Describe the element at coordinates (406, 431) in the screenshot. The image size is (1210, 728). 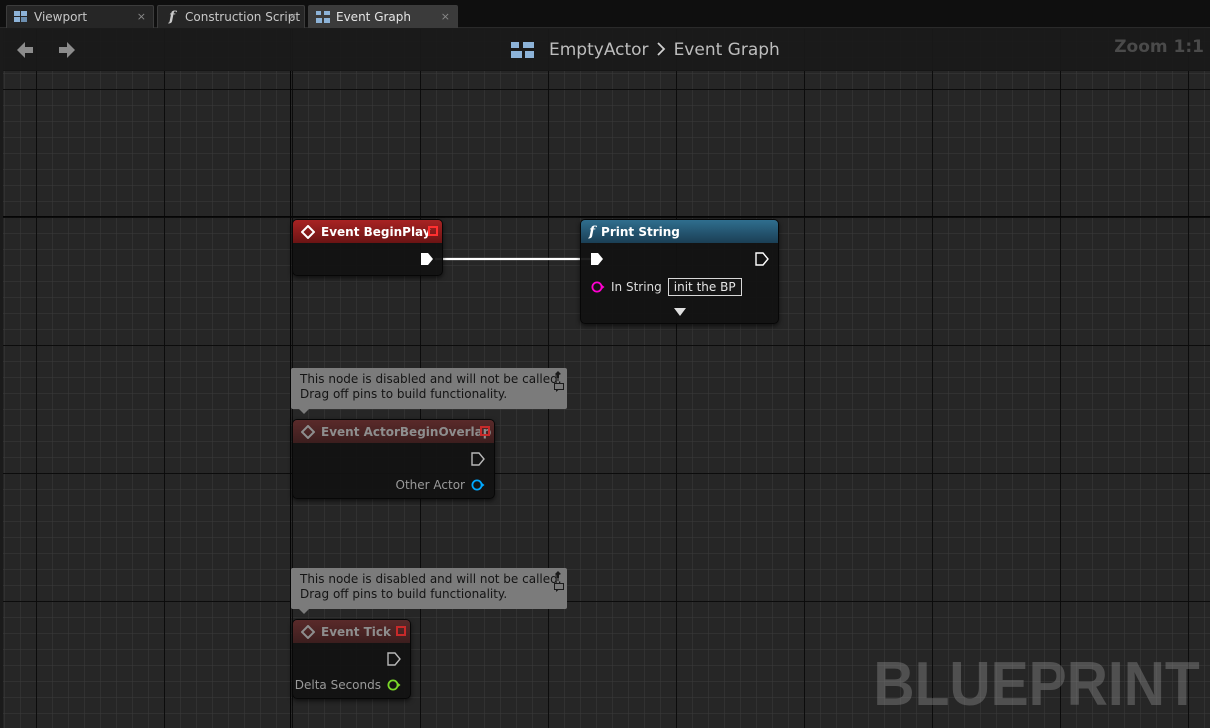
I see `node-title: Event ActorBeginOverlap` at that location.